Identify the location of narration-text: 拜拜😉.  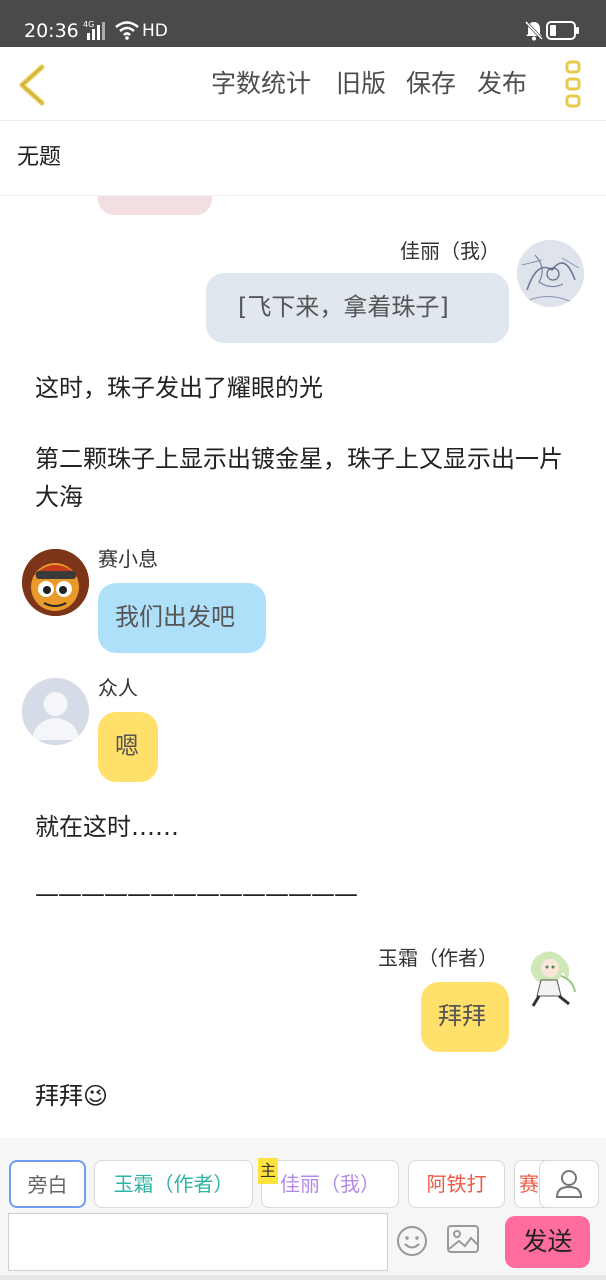
(310, 1096).